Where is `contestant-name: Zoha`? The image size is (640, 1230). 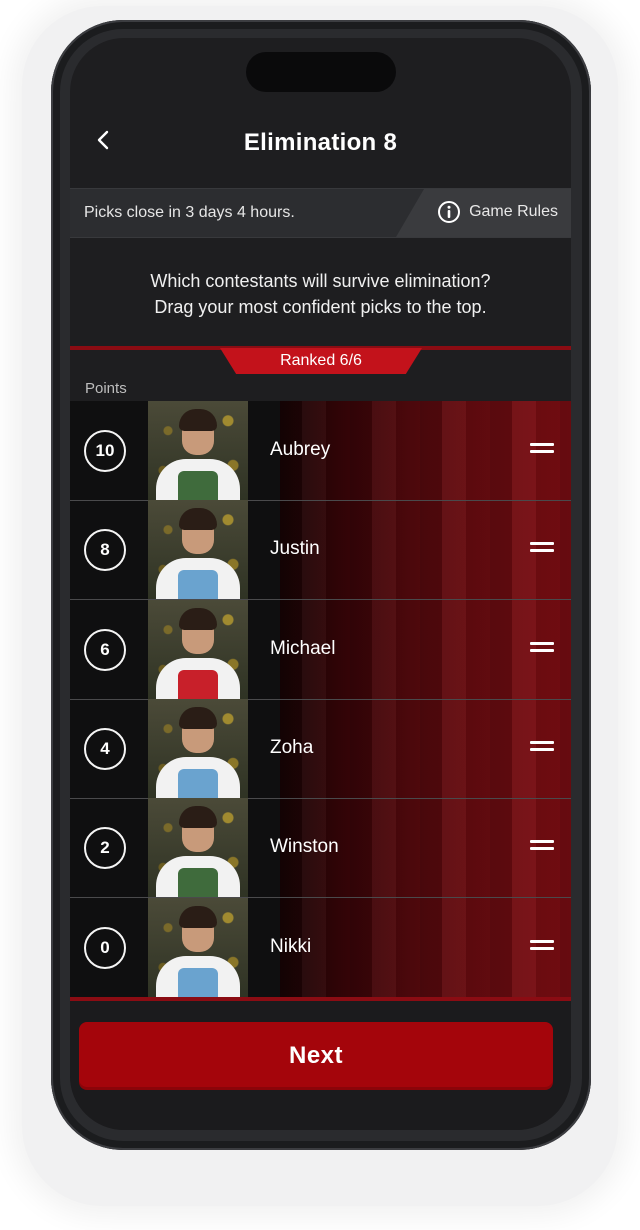 contestant-name: Zoha is located at coordinates (292, 747).